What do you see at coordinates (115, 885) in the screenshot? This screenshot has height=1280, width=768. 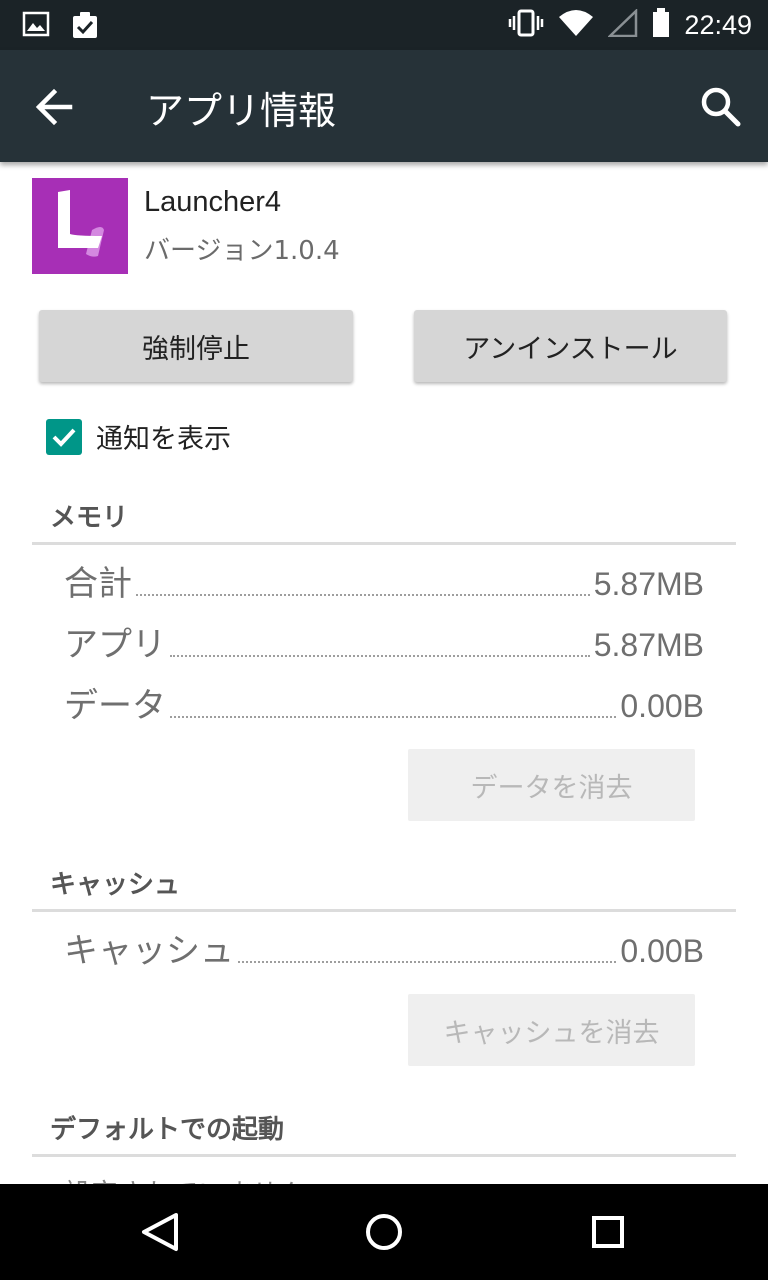 I see `cache-section-title: キャッシュ` at bounding box center [115, 885].